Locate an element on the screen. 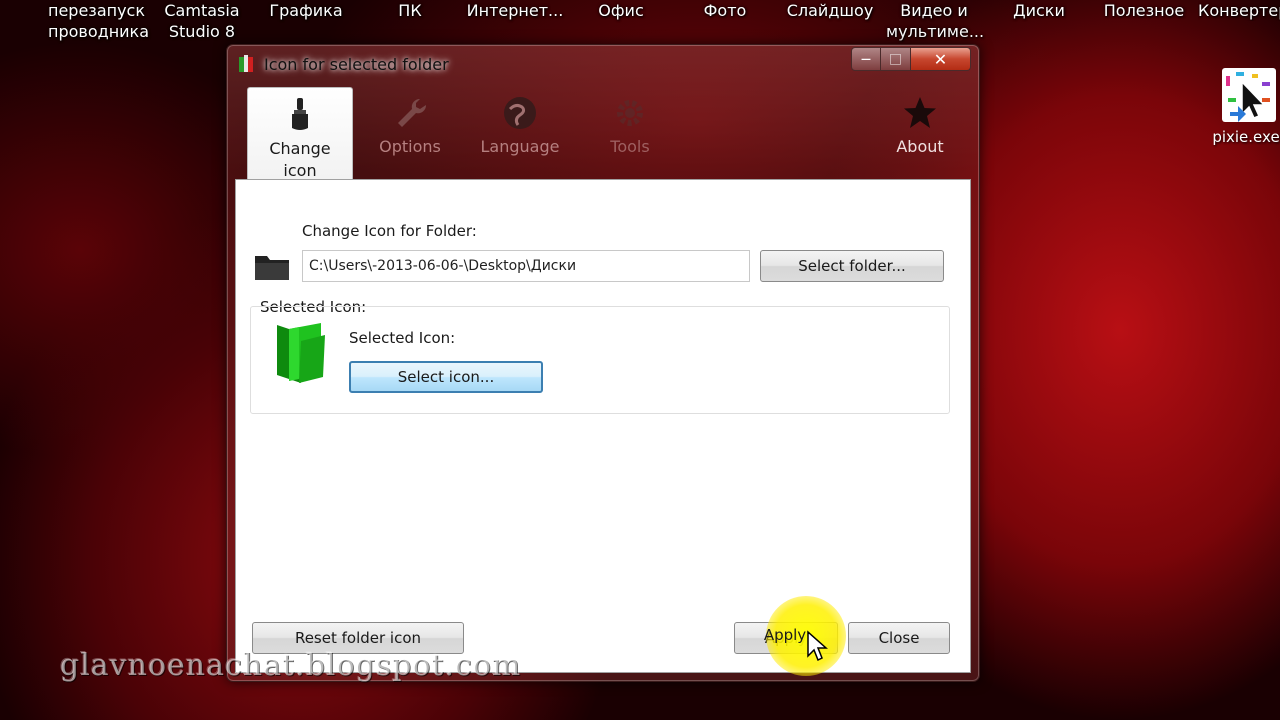  tab-label: Language is located at coordinates (520, 146).